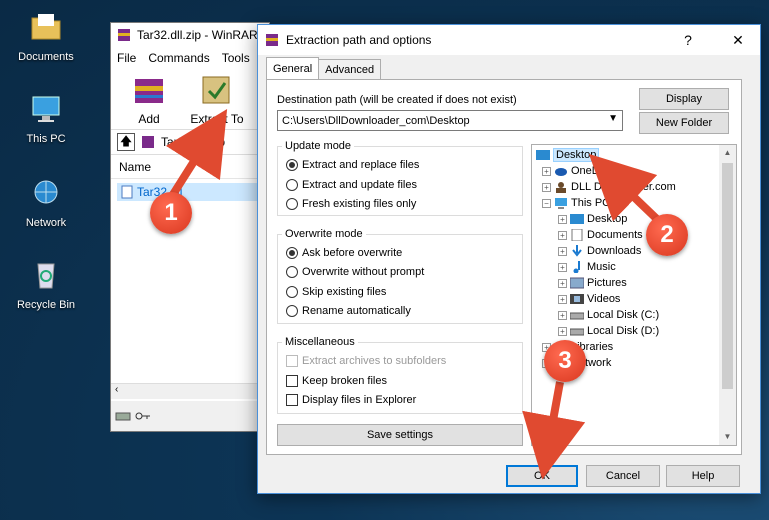 The width and height of the screenshot is (769, 520). What do you see at coordinates (236, 58) in the screenshot?
I see `menu-tools: Tools` at bounding box center [236, 58].